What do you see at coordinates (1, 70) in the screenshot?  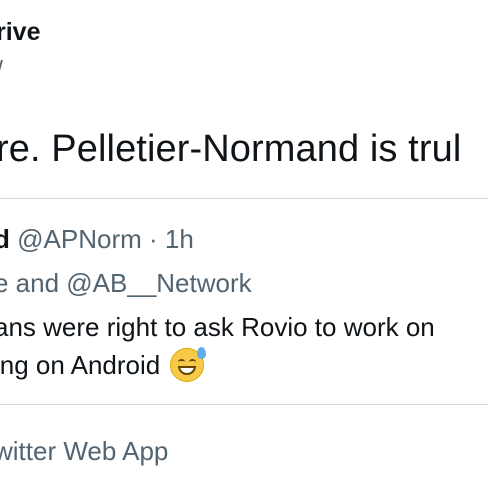 I see `author-handle: /` at bounding box center [1, 70].